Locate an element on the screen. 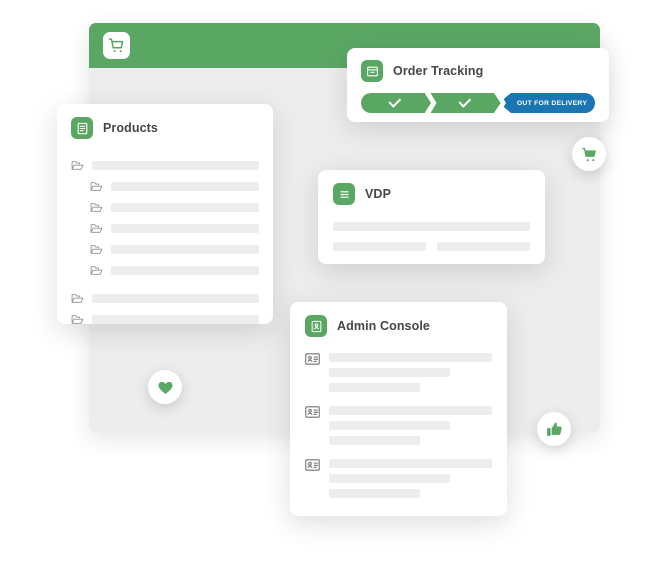 Image resolution: width=655 pixels, height=568 pixels. like-fab is located at coordinates (554, 429).